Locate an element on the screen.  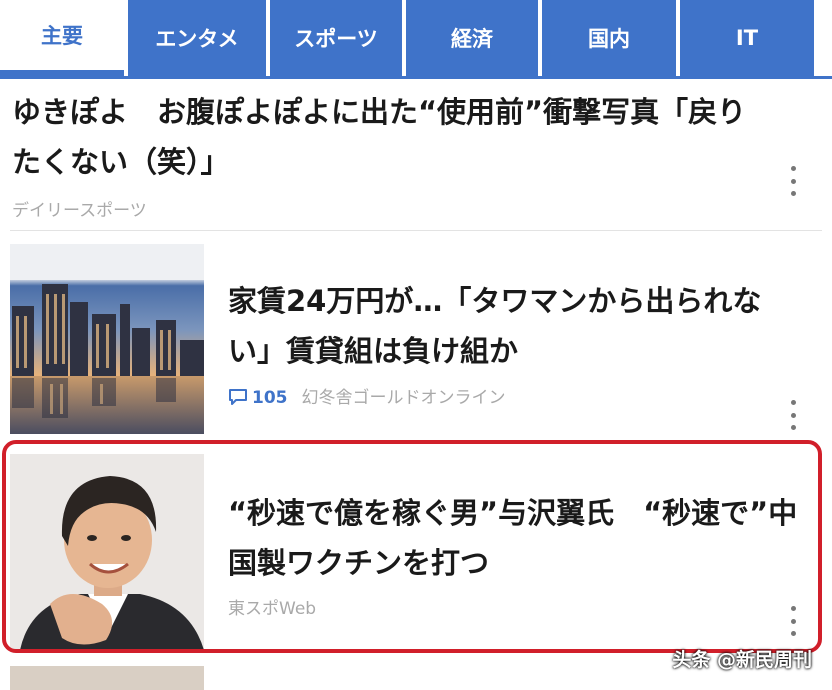
news-title-line: 家賃24万円が…「タワマンから出られな is located at coordinates (495, 301).